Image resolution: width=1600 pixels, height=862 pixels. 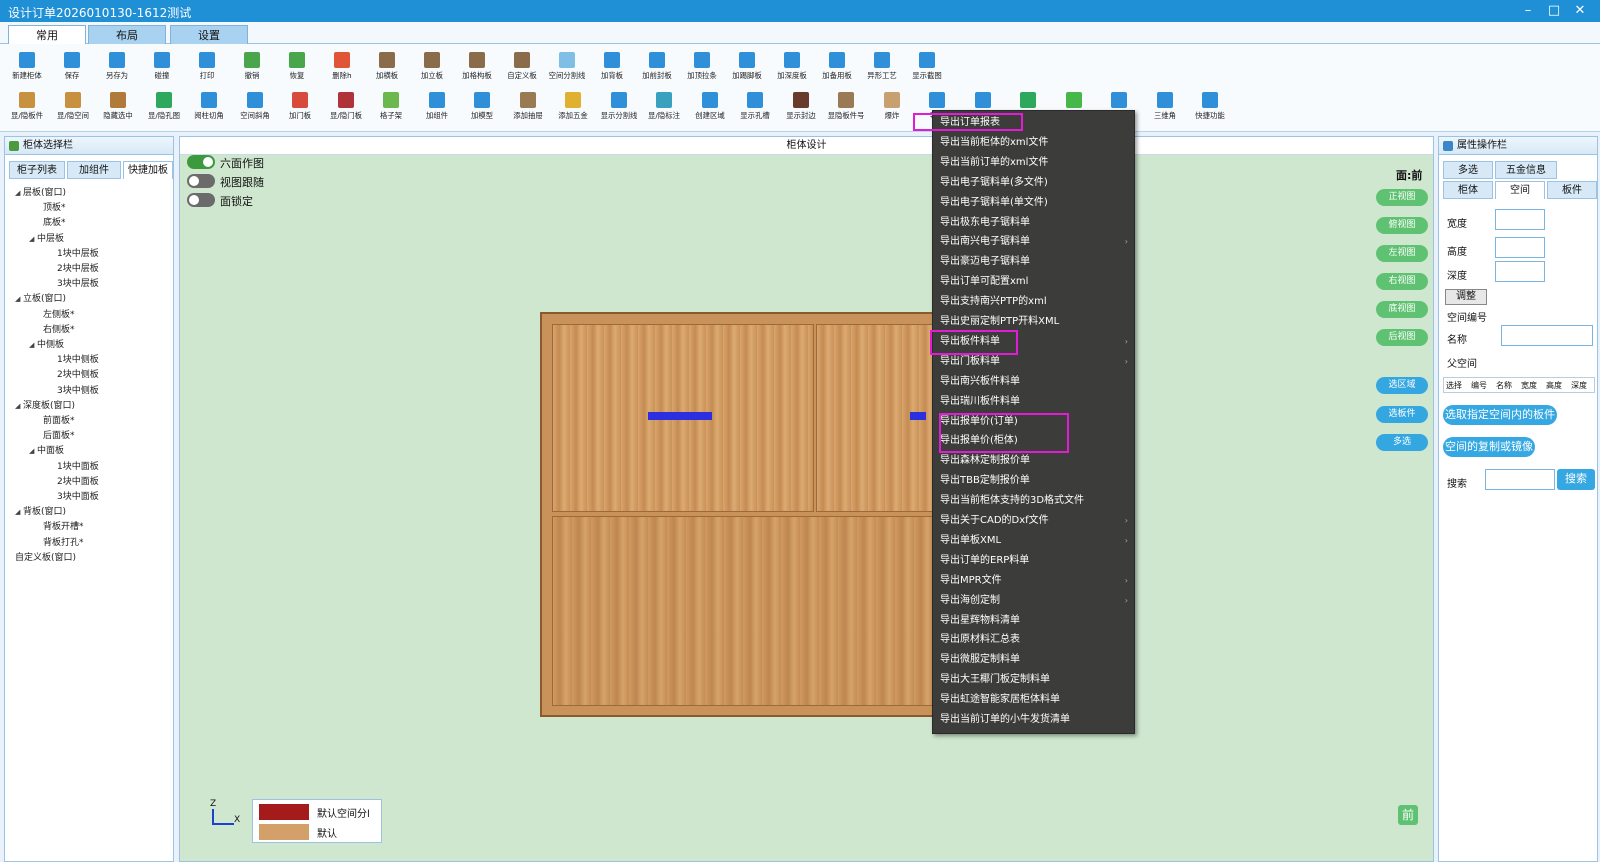 What do you see at coordinates (46, 343) in the screenshot?
I see `tree-item: ◢ 中侧板` at bounding box center [46, 343].